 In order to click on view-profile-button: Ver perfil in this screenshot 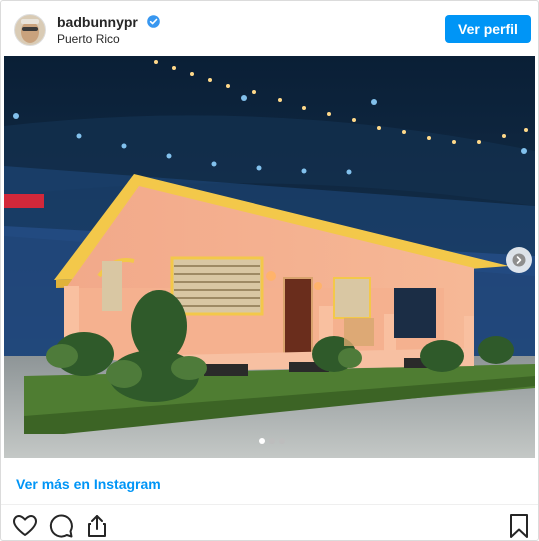, I will do `click(488, 29)`.